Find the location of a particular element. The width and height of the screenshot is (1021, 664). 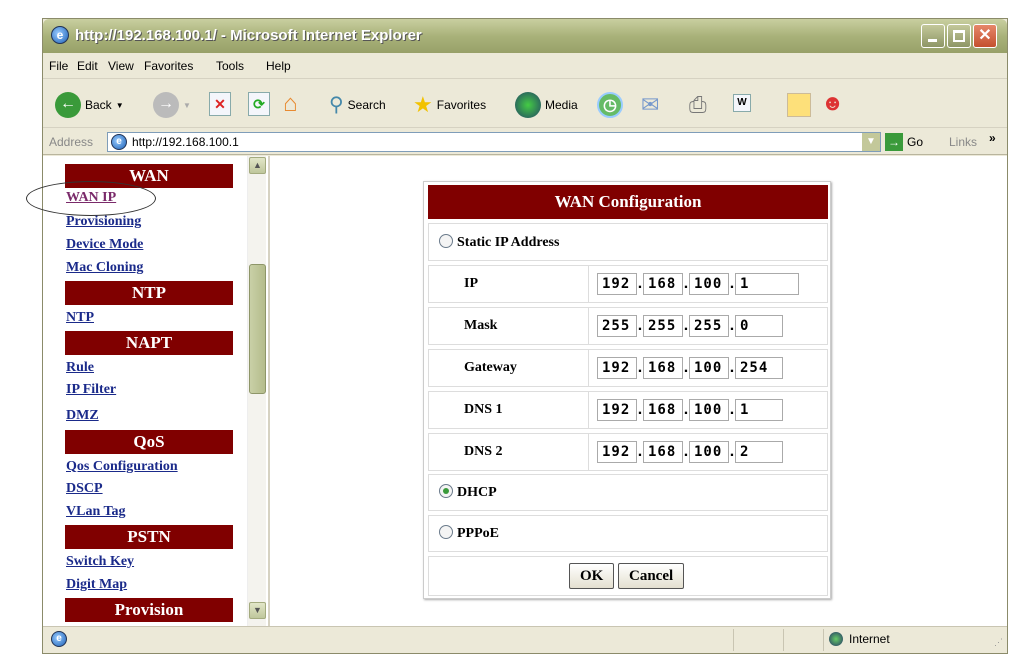

chevron-right-icon: » is located at coordinates (992, 138).